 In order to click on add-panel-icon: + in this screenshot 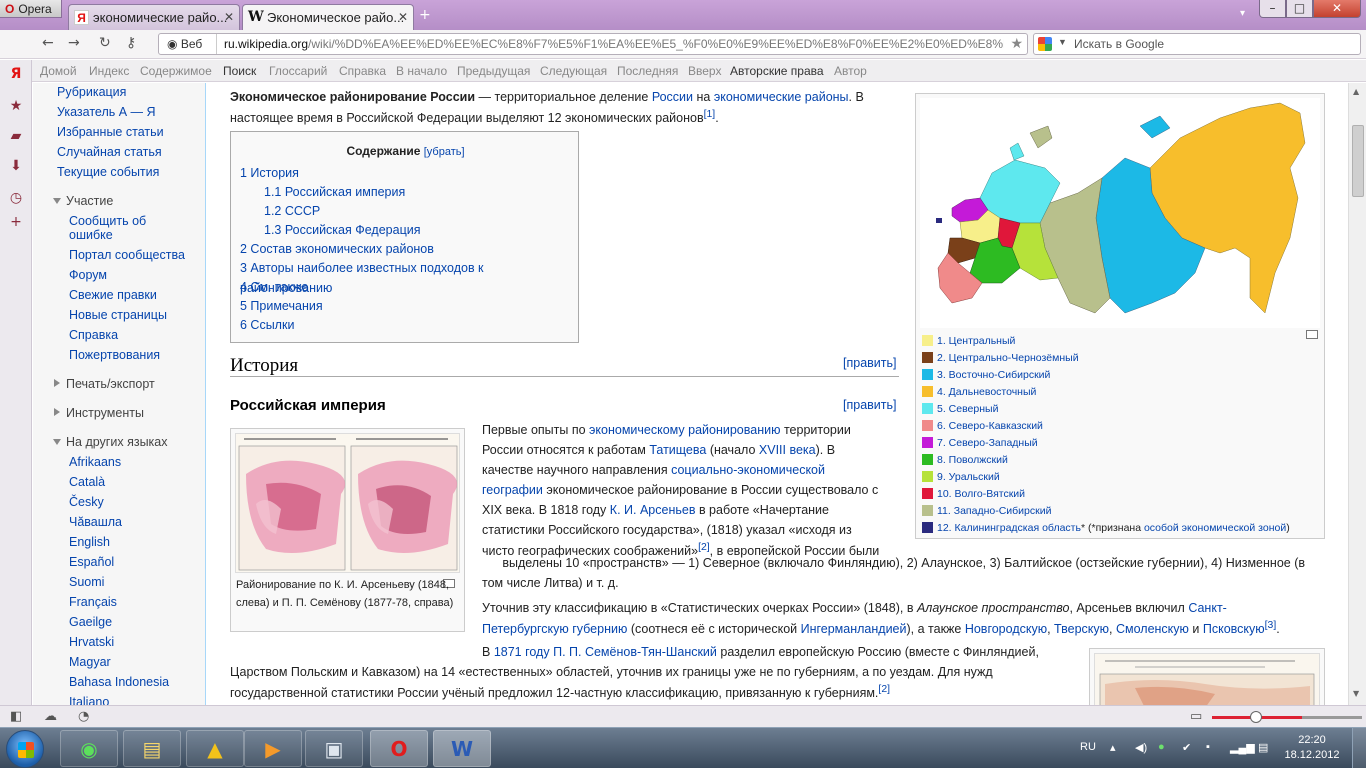, I will do `click(16, 222)`.